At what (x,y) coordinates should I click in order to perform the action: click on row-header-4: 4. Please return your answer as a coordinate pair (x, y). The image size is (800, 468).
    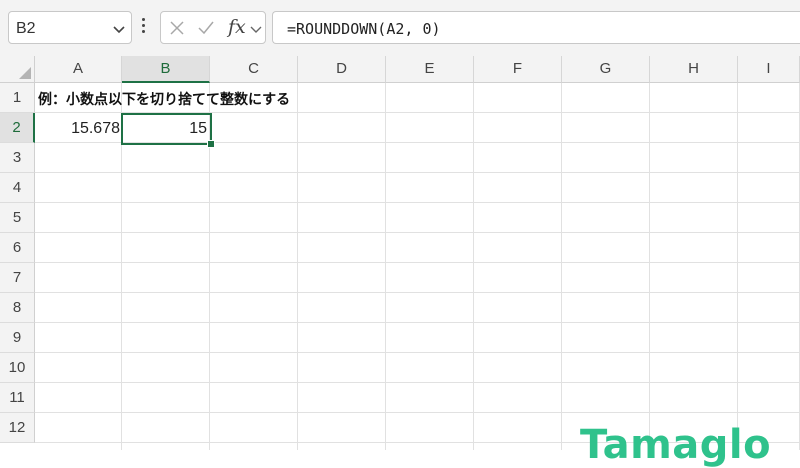
    Looking at the image, I should click on (17, 188).